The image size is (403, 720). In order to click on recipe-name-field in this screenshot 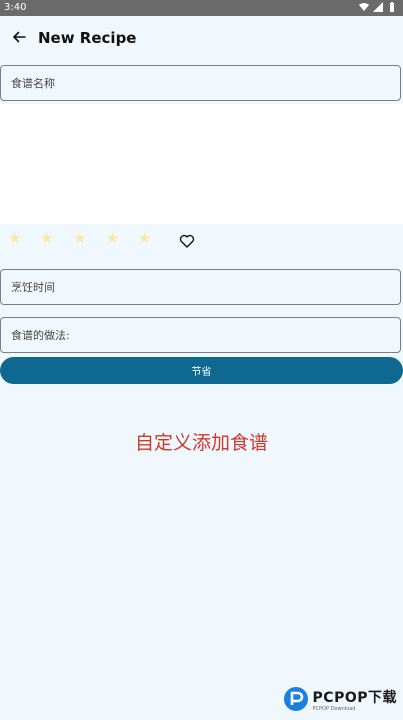, I will do `click(200, 83)`.